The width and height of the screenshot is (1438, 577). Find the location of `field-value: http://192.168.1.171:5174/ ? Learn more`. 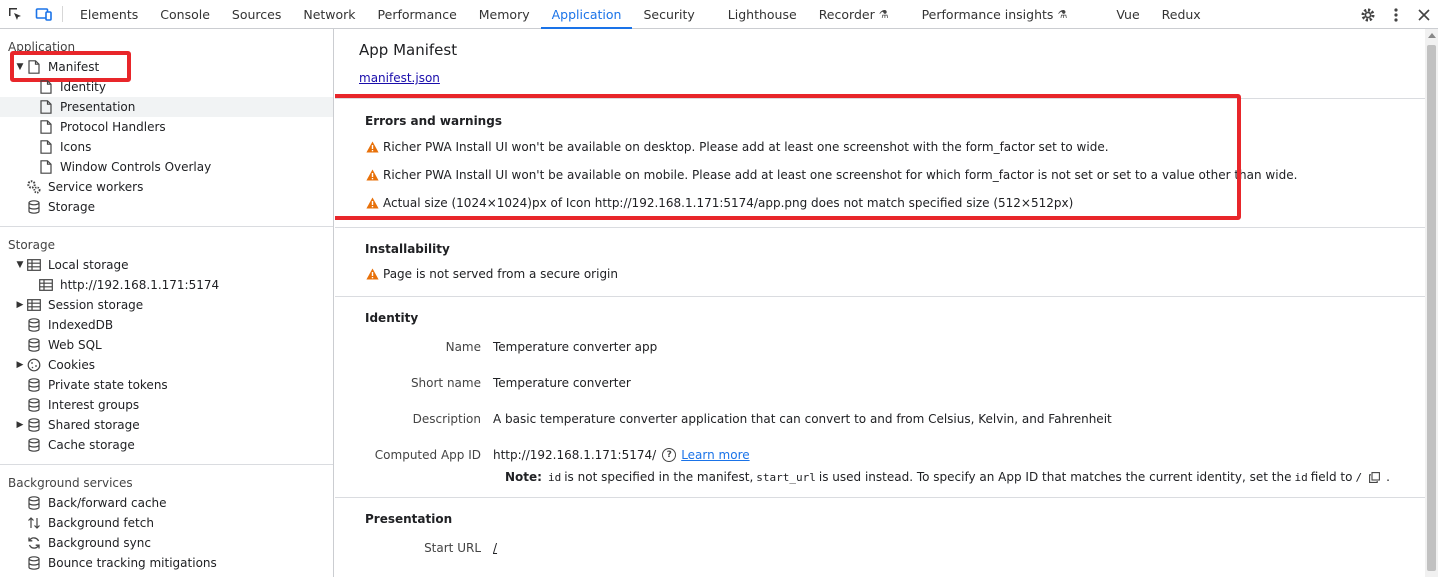

field-value: http://192.168.1.171:5174/ ? Learn more is located at coordinates (621, 455).